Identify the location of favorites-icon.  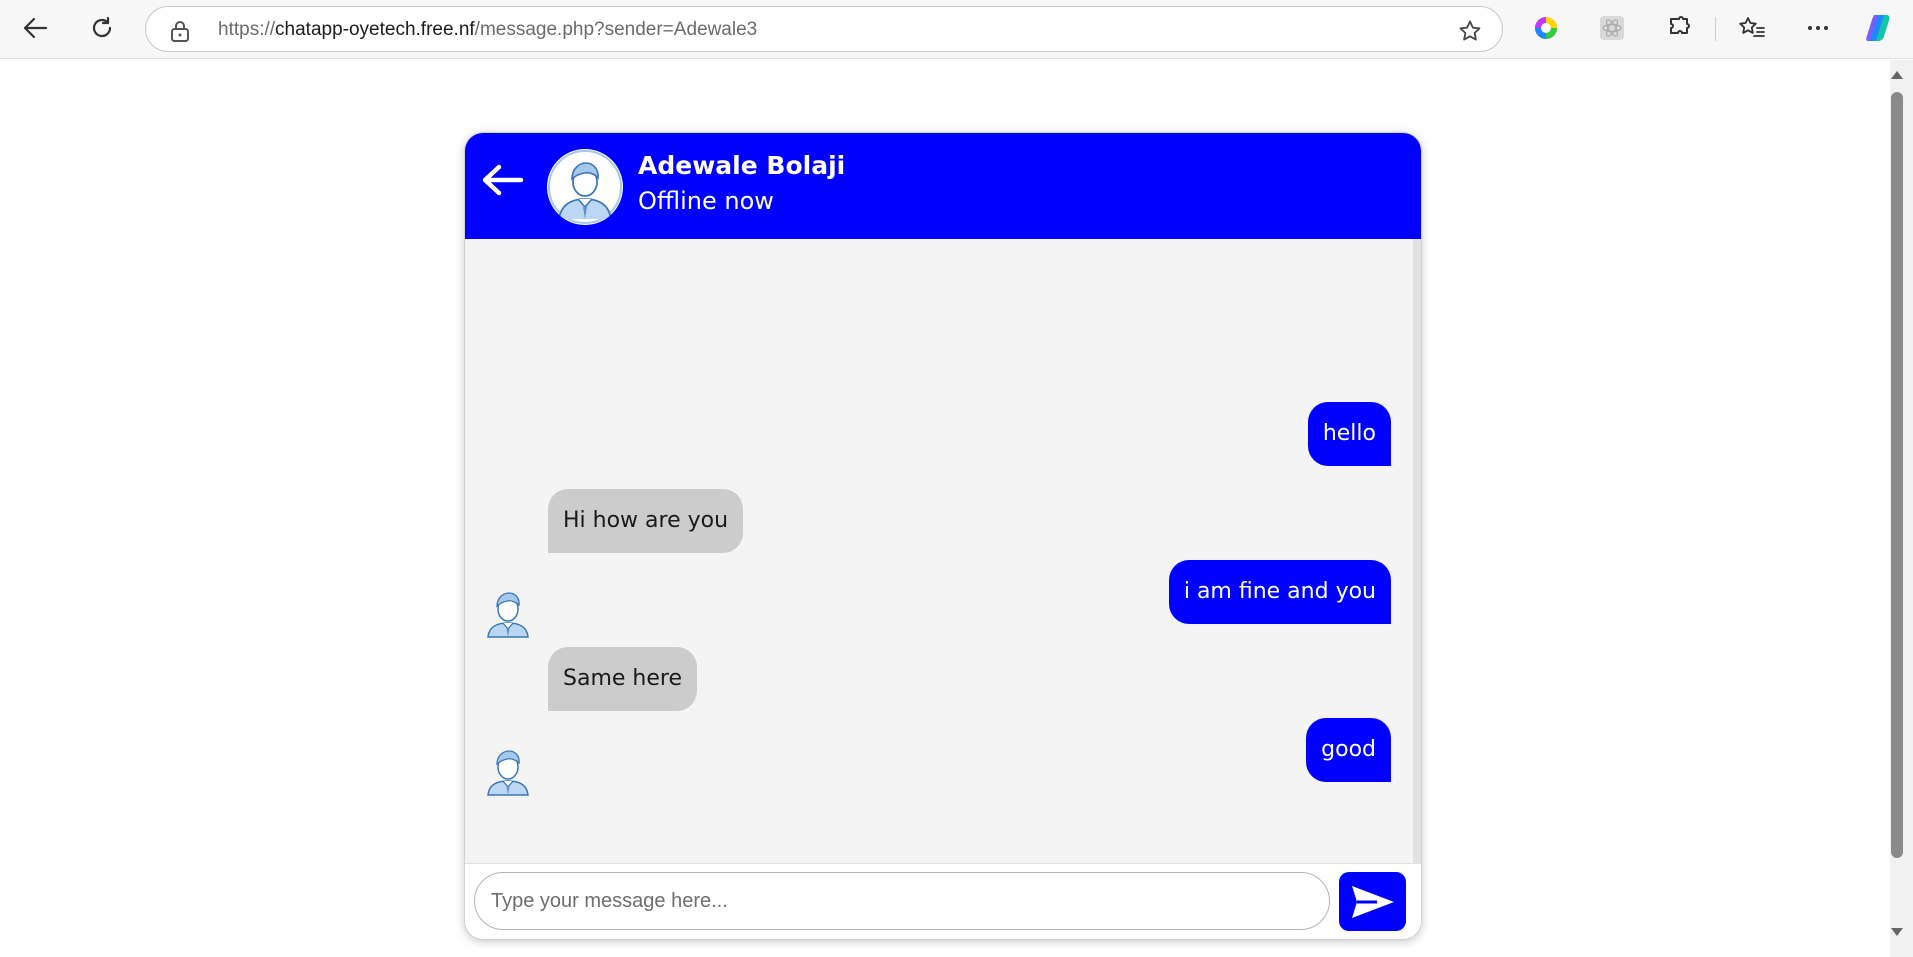
(1752, 28).